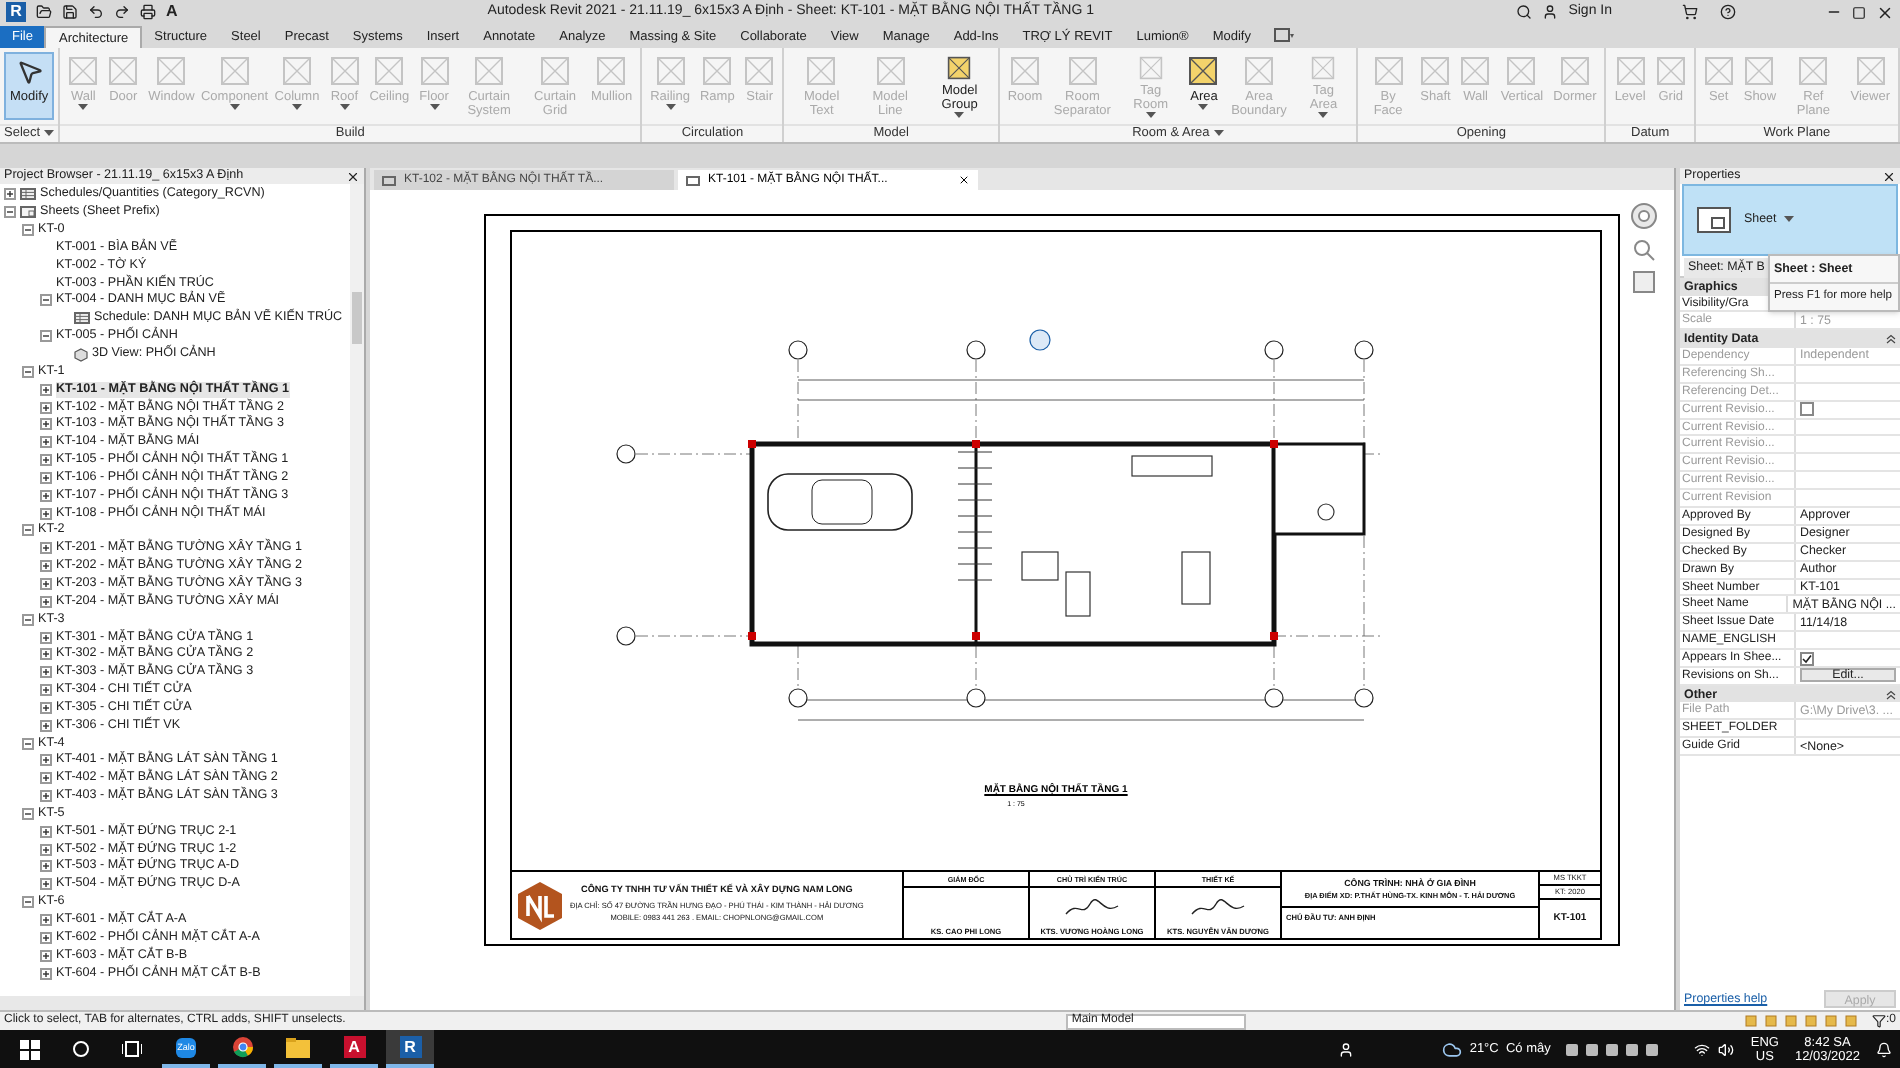  I want to click on taskbar-app: A, so click(354, 1049).